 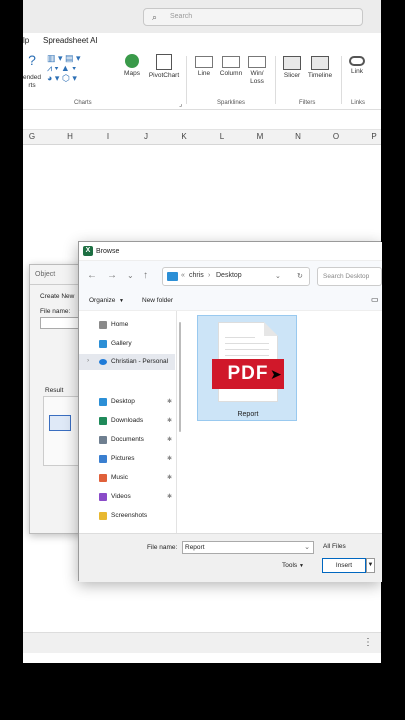 What do you see at coordinates (202, 642) in the screenshot?
I see `status-bar: ⋮` at bounding box center [202, 642].